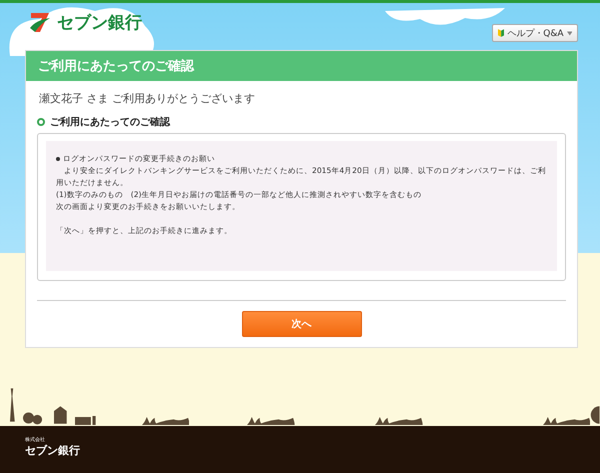 The width and height of the screenshot is (600, 473). I want to click on bullet-icon, so click(58, 158).